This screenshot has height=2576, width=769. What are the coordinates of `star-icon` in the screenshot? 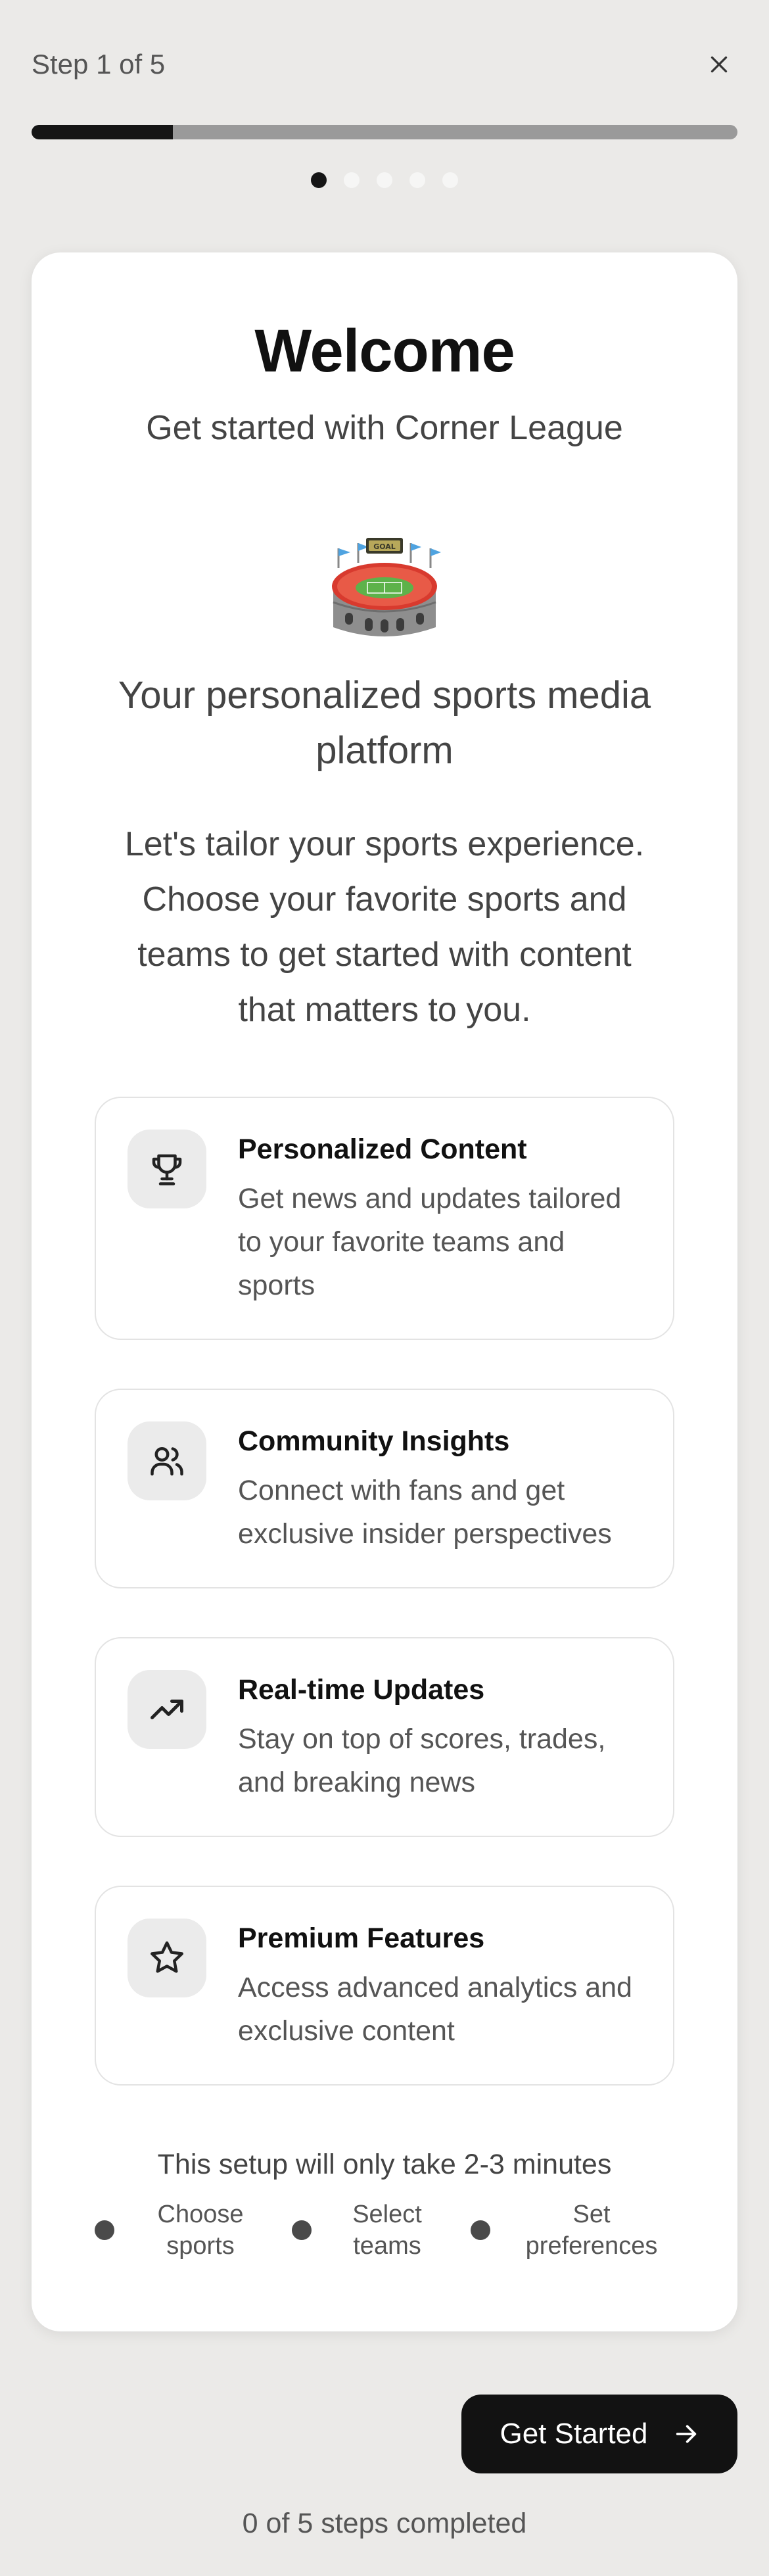 It's located at (167, 1957).